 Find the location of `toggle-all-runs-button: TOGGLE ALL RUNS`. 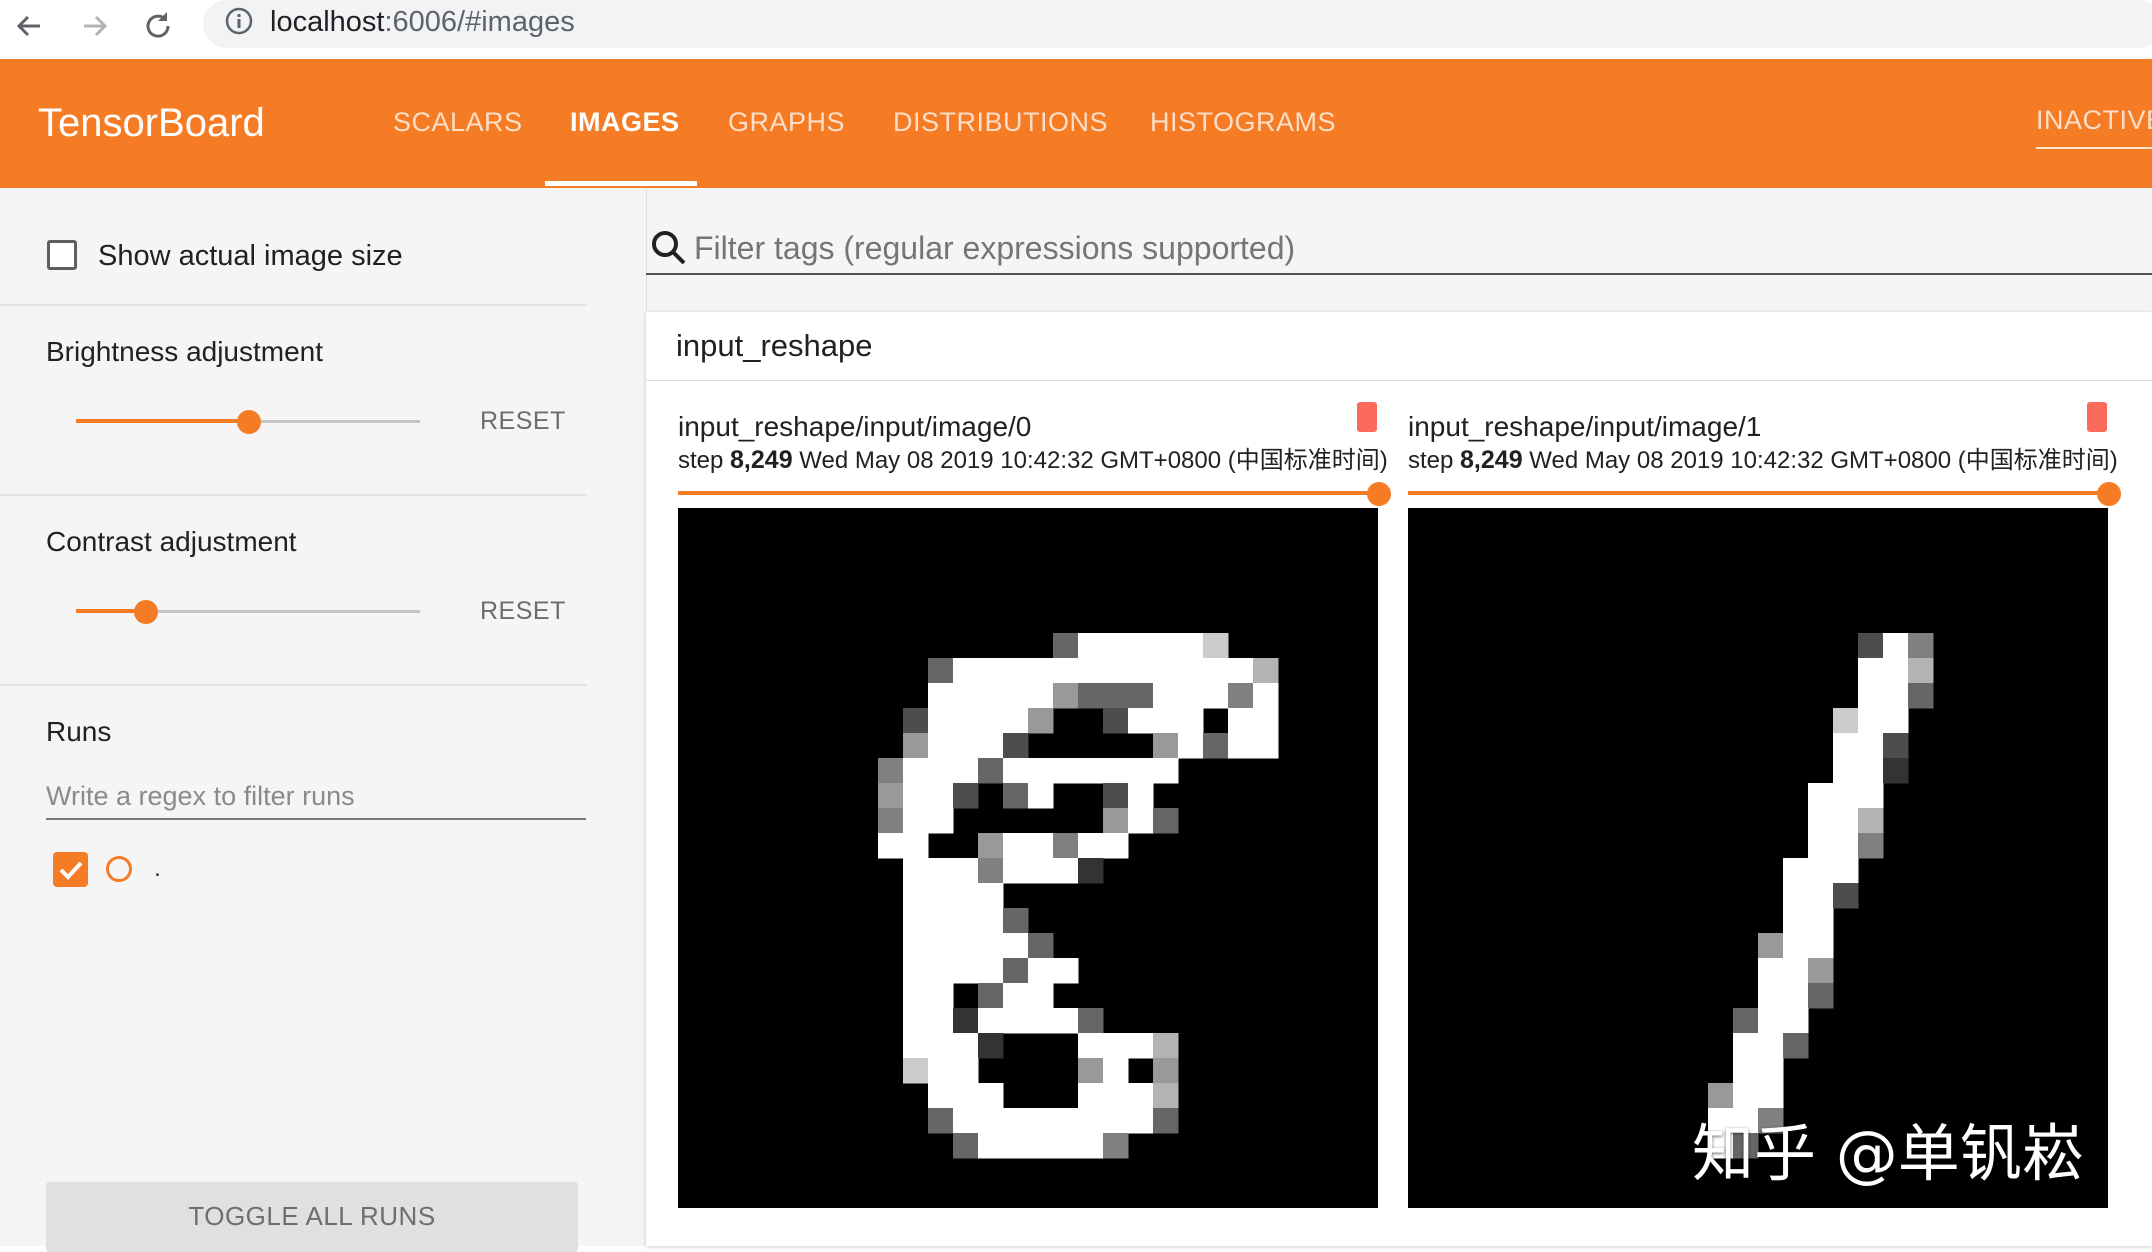

toggle-all-runs-button: TOGGLE ALL RUNS is located at coordinates (312, 1217).